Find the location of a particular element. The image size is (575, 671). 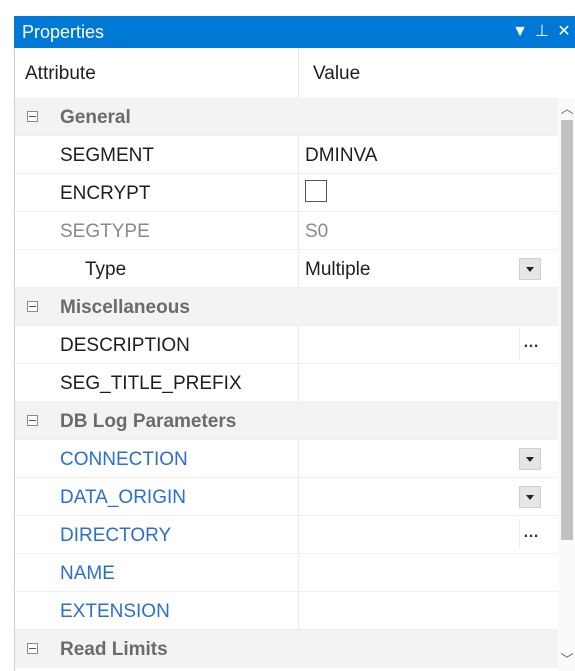

property-name: Type is located at coordinates (106, 269).